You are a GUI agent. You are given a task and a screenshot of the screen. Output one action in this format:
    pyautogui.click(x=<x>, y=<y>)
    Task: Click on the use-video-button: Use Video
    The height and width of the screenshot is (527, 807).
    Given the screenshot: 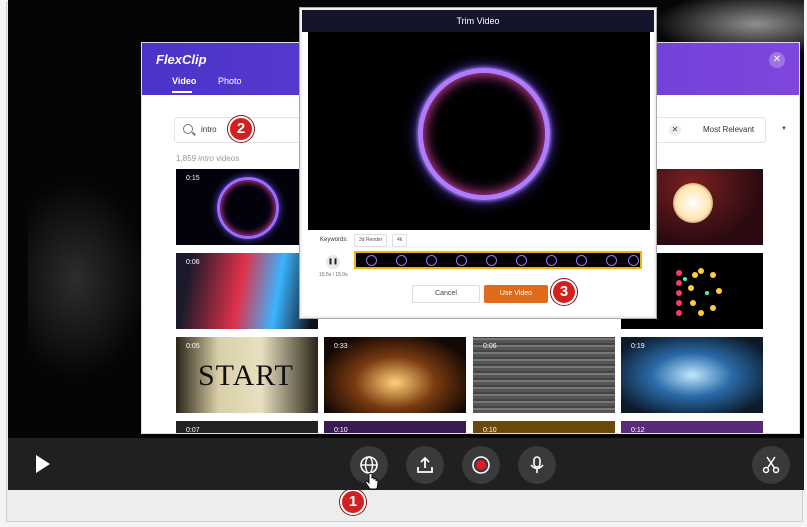 What is the action you would take?
    pyautogui.click(x=516, y=294)
    